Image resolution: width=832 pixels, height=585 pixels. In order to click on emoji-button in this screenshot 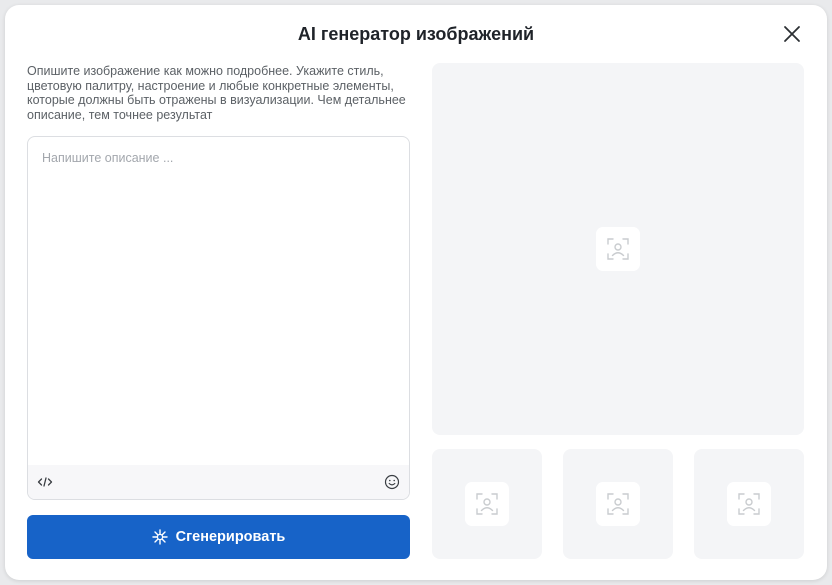, I will do `click(392, 482)`.